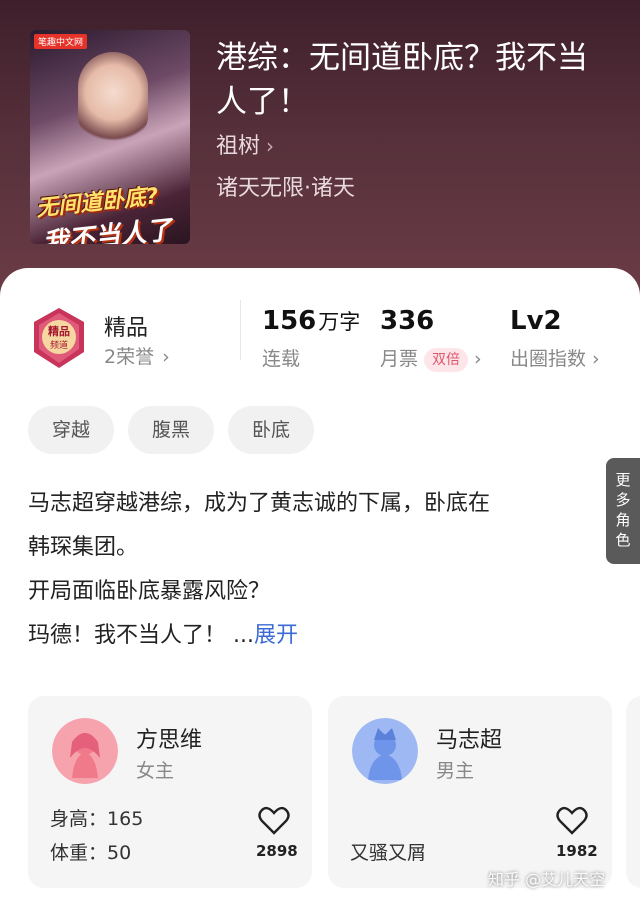 The width and height of the screenshot is (640, 901). What do you see at coordinates (276, 635) in the screenshot?
I see `expand-button: 展开` at bounding box center [276, 635].